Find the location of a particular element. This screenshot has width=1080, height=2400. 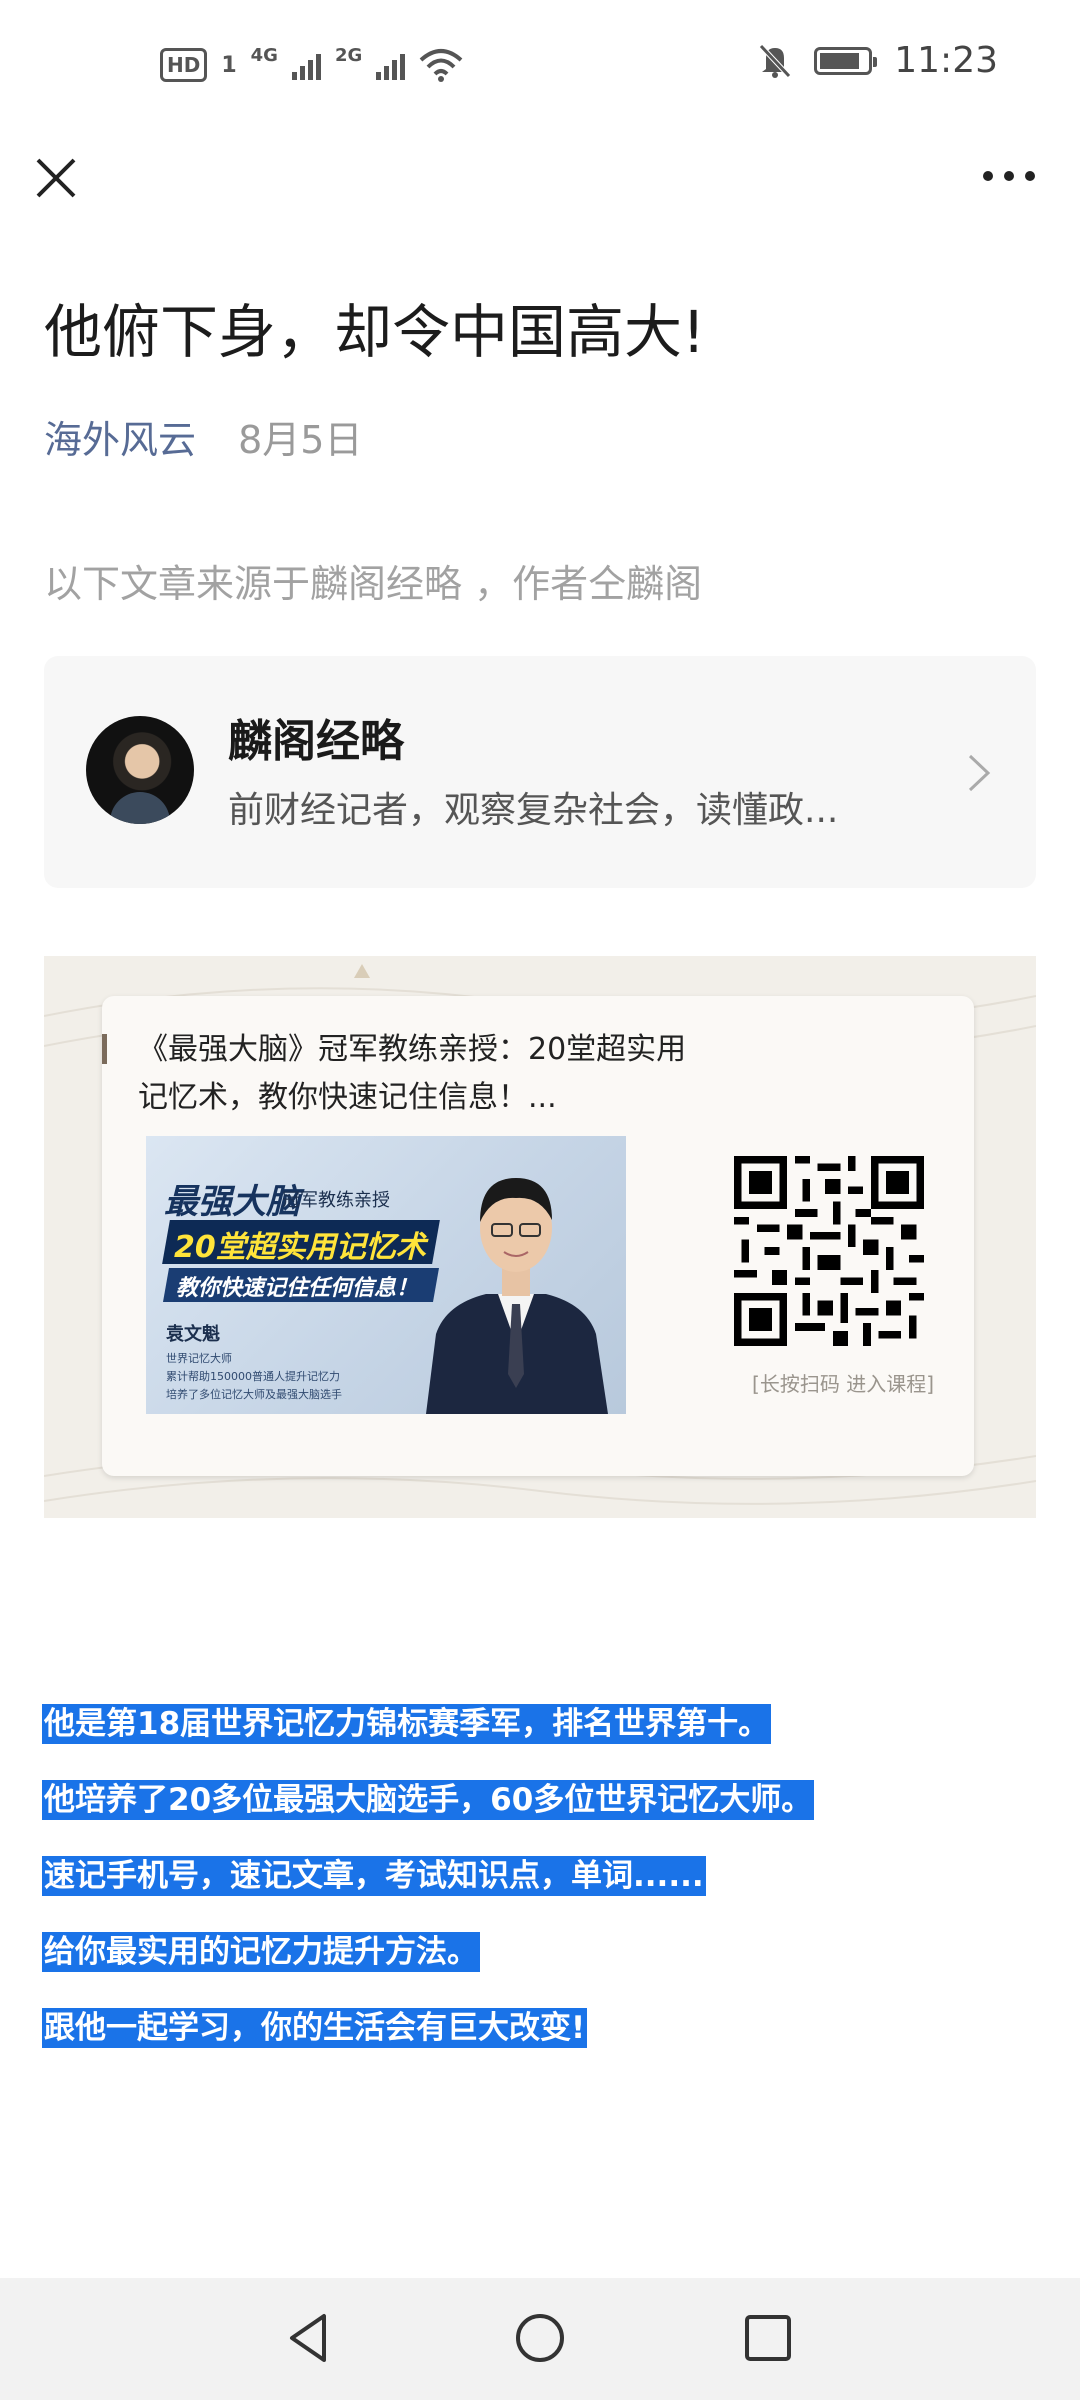

course-person-name: 袁文魁 is located at coordinates (193, 1334).